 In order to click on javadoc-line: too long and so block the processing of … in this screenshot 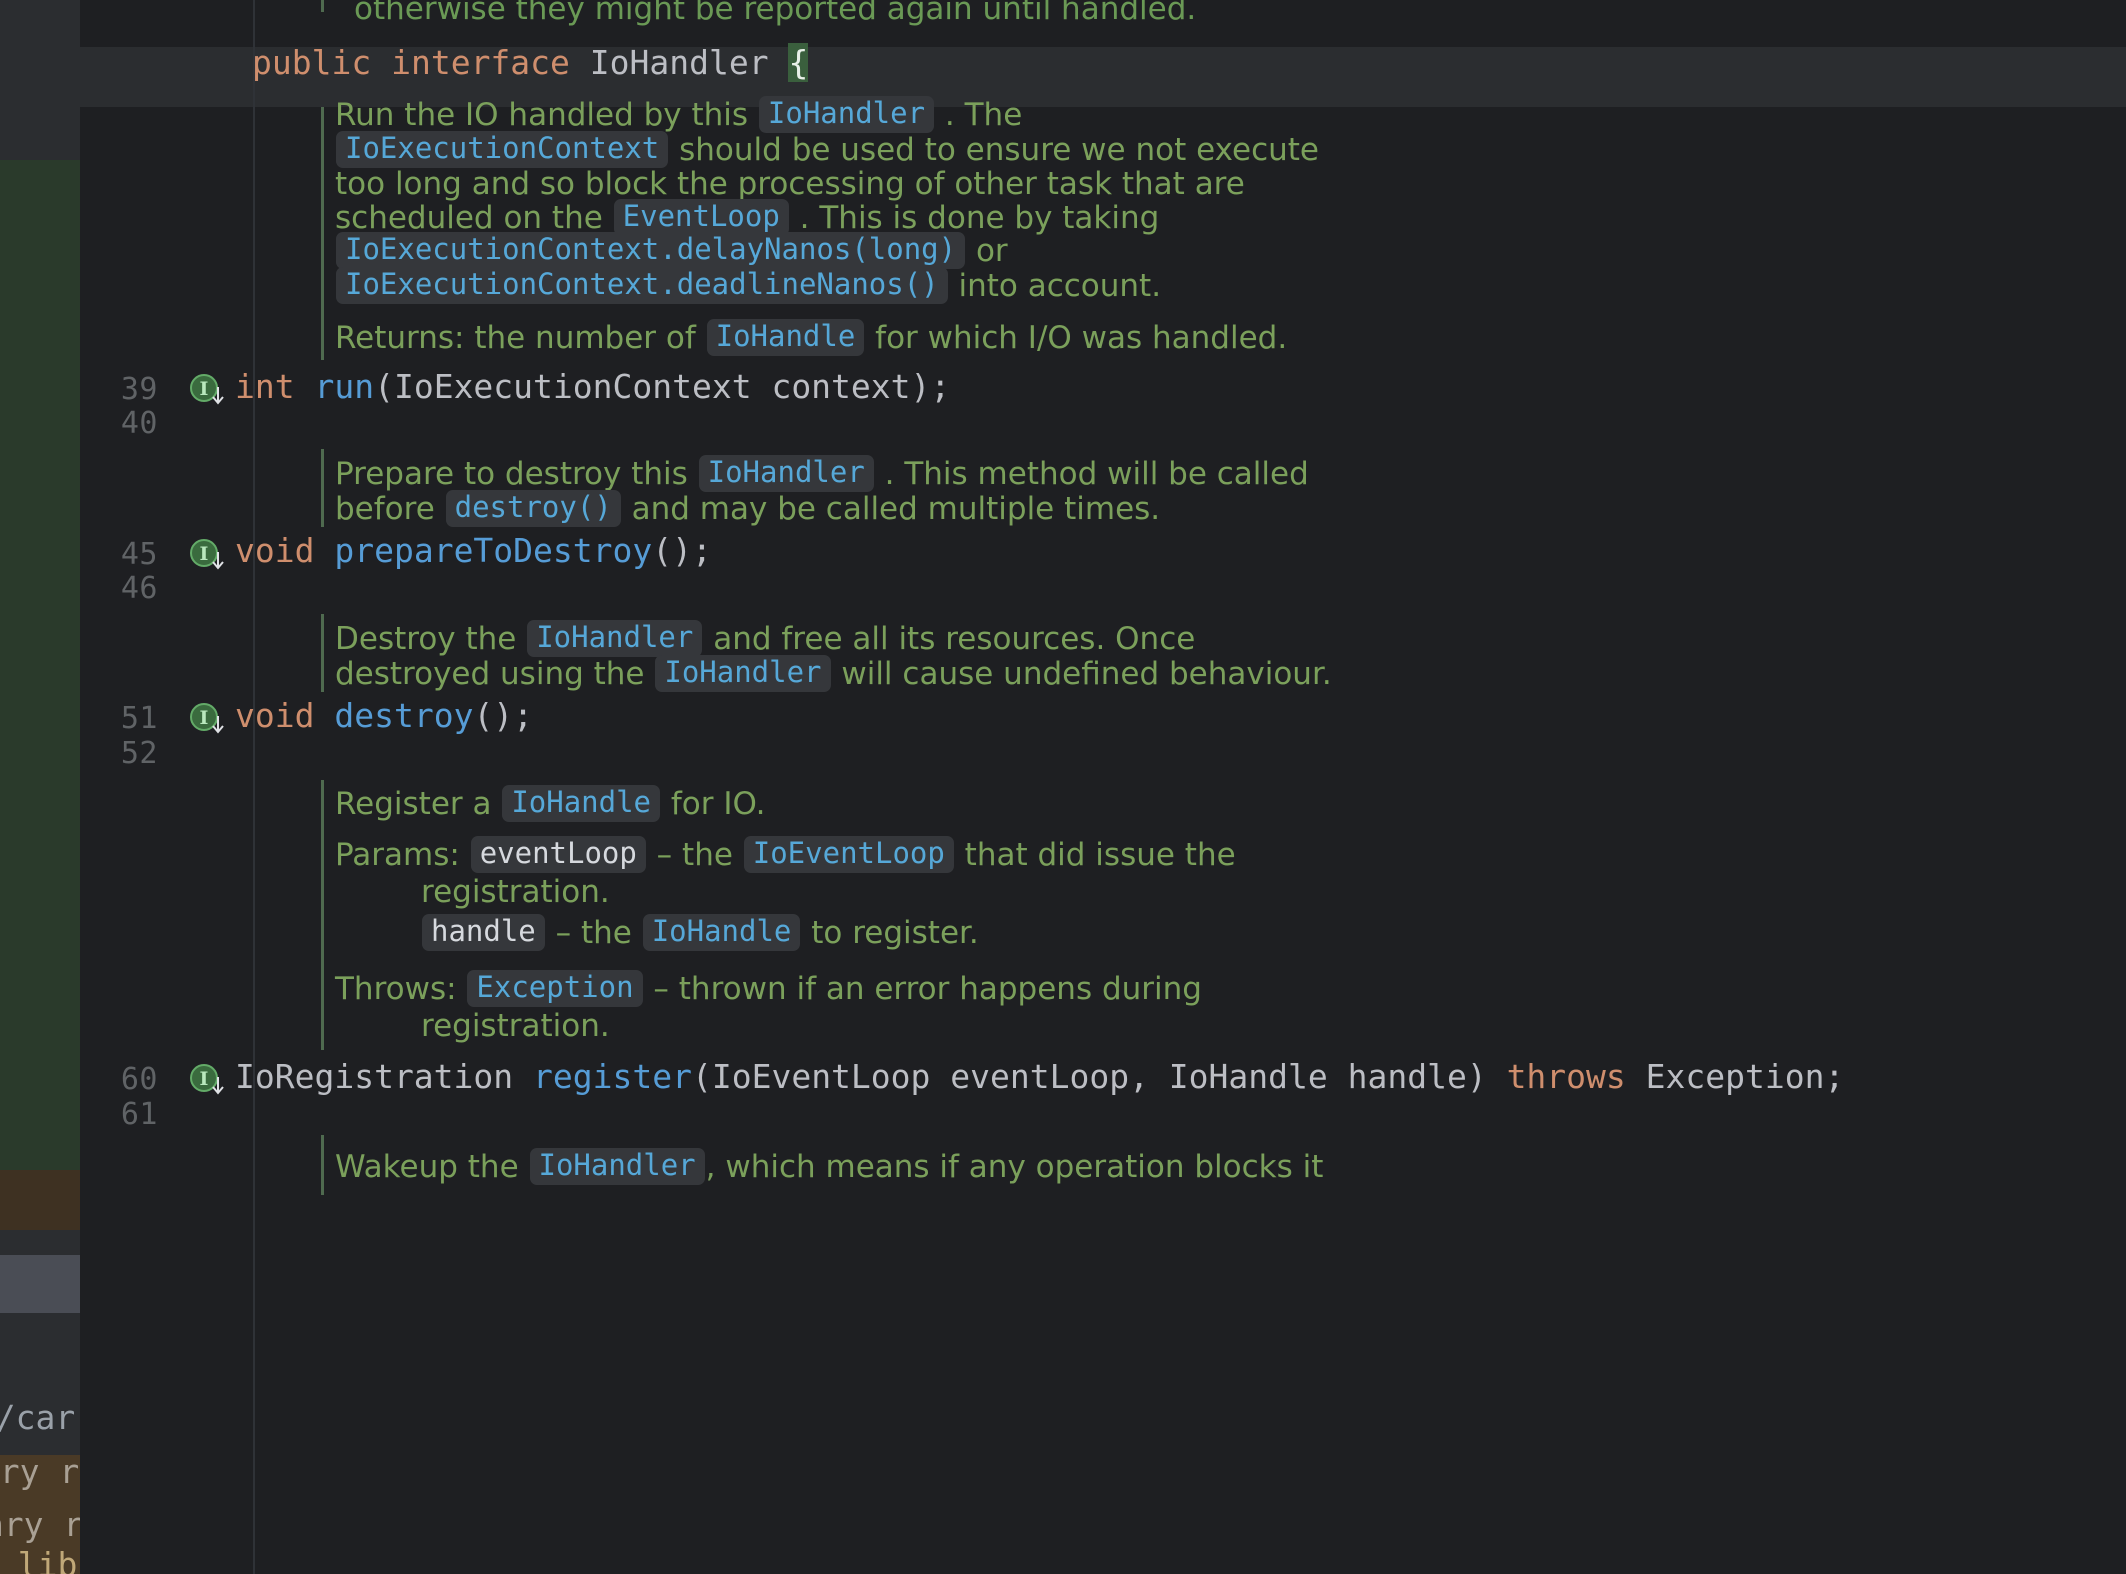, I will do `click(790, 184)`.